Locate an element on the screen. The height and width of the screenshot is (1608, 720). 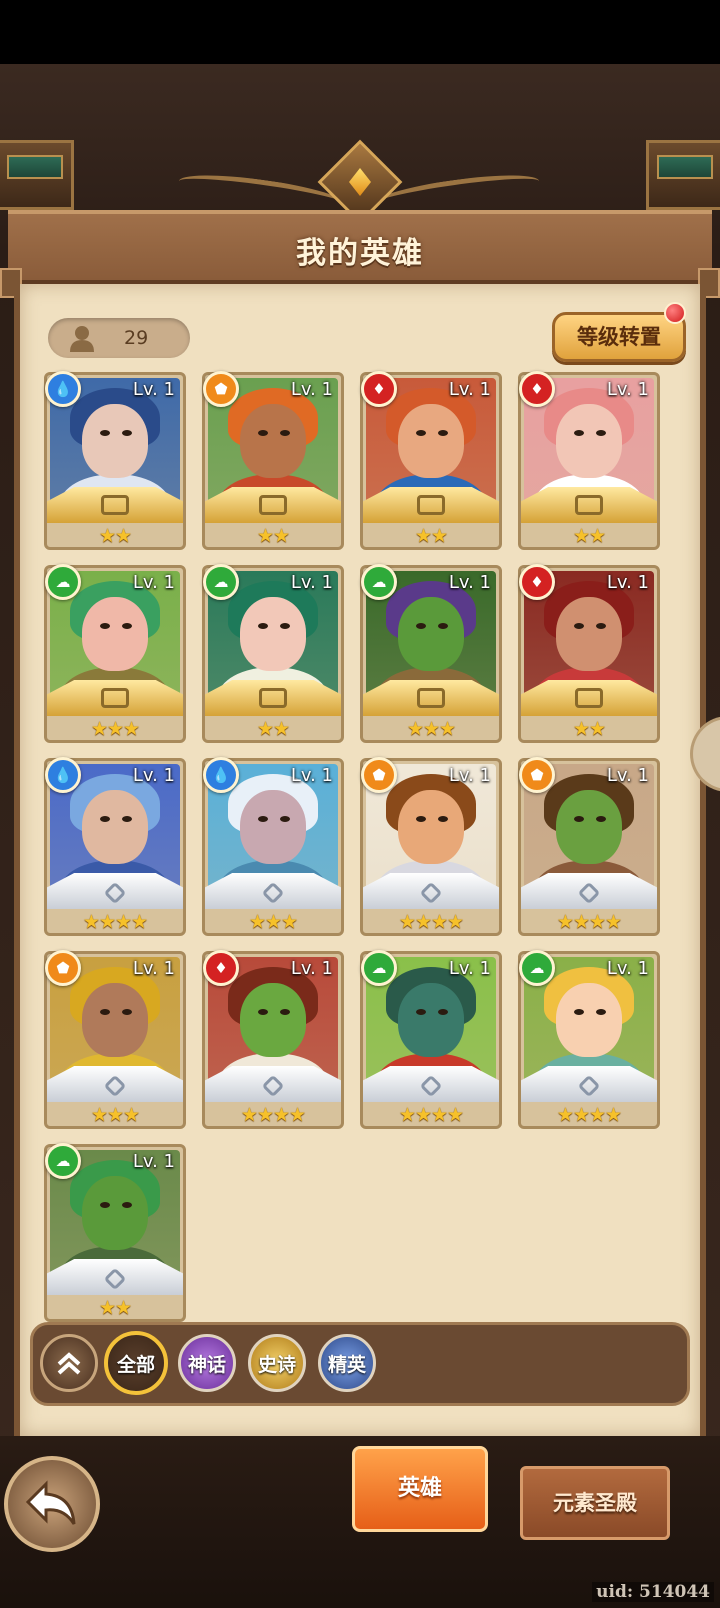
collapse-button is located at coordinates (69, 1363).